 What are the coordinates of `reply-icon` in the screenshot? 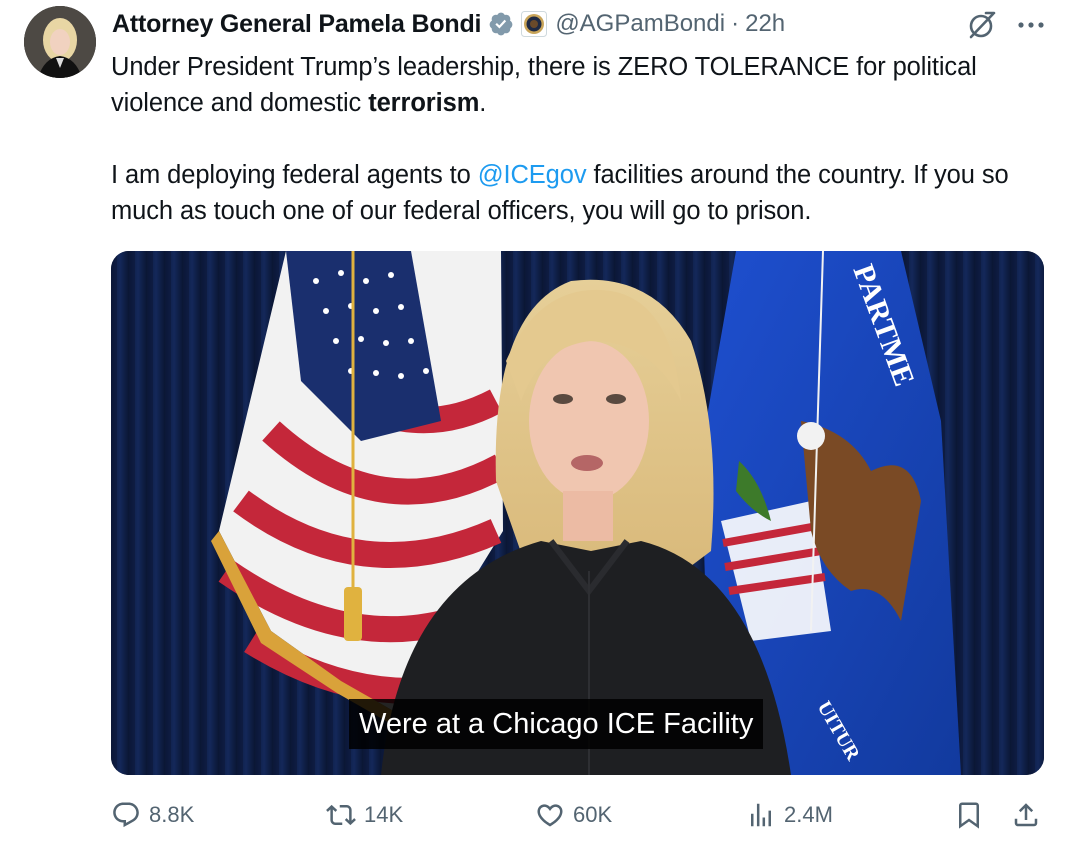 It's located at (126, 815).